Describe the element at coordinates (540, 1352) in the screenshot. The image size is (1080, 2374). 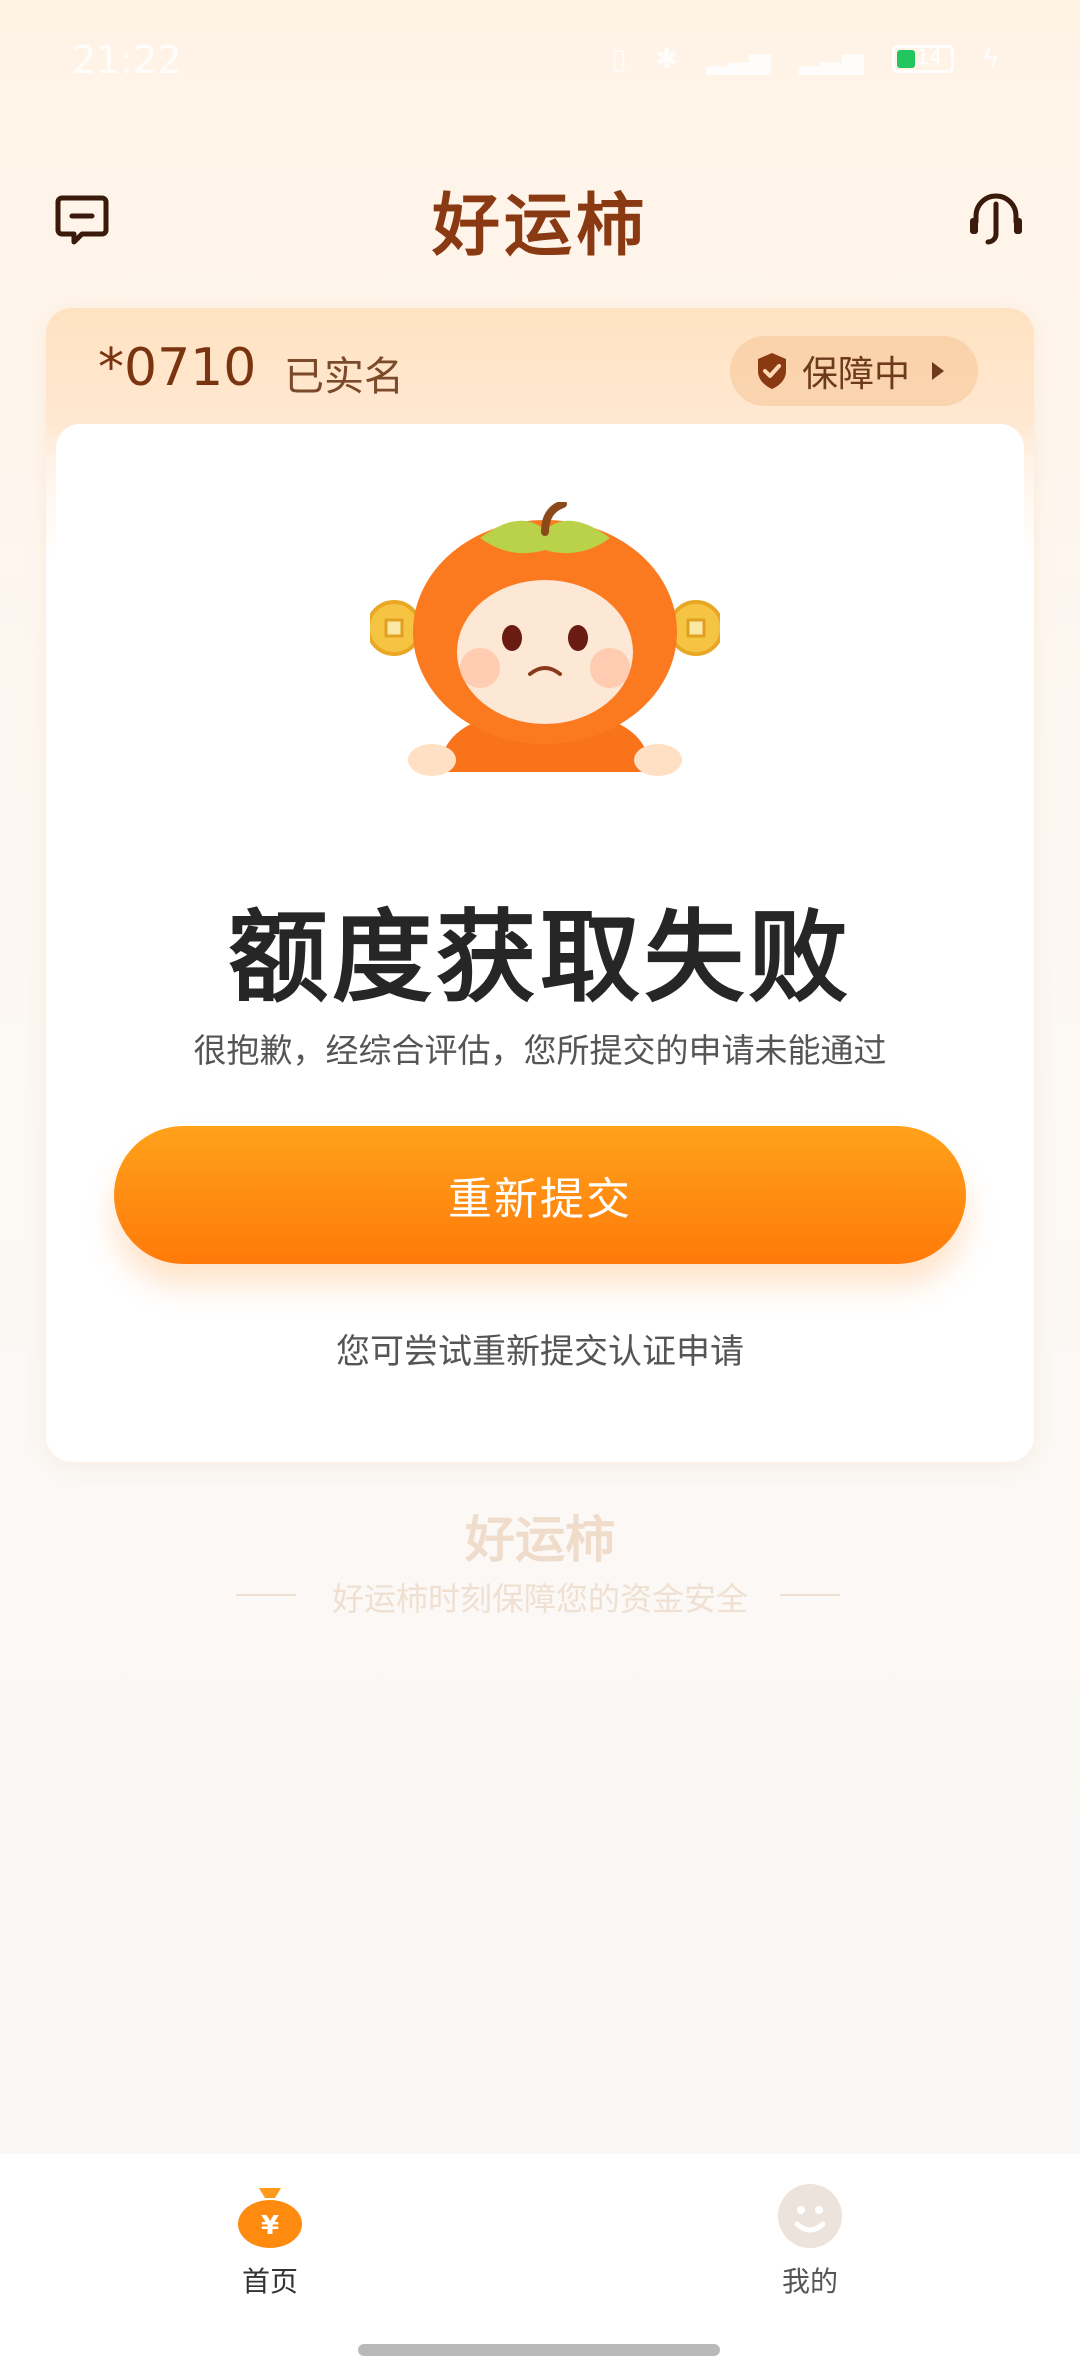
I see `resubmit-hint: 您可尝试重新提交认证申请` at that location.